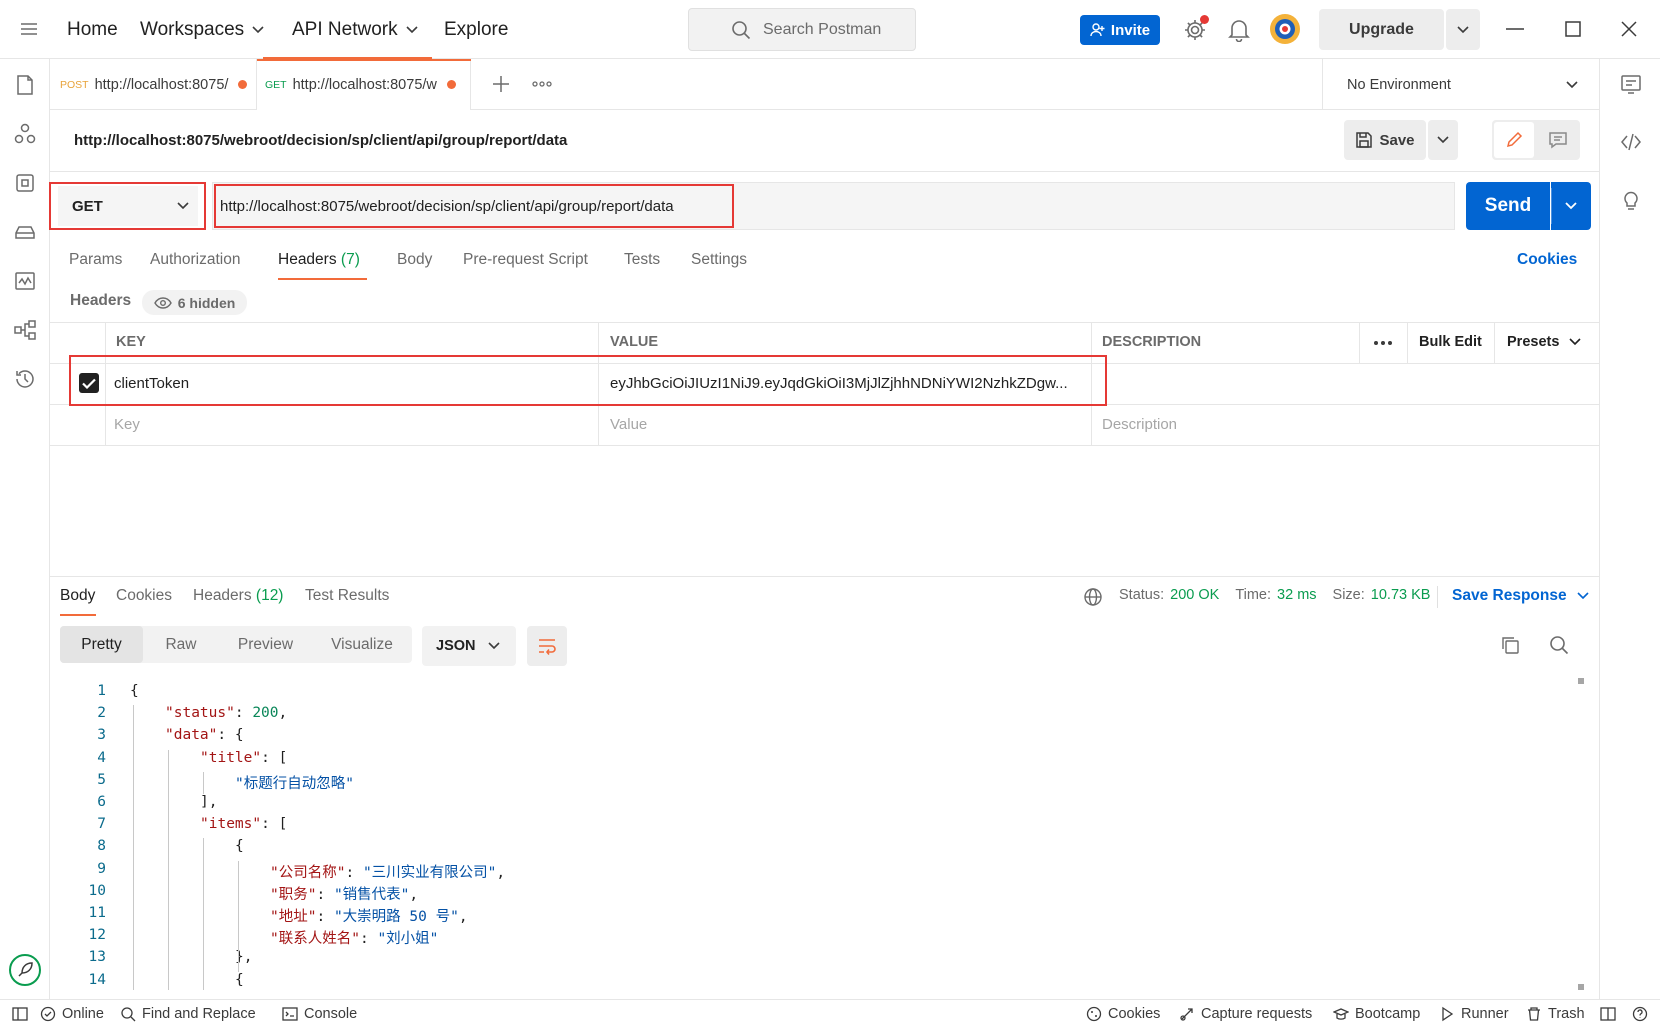  What do you see at coordinates (1581, 834) in the screenshot?
I see `code-scrollbar` at bounding box center [1581, 834].